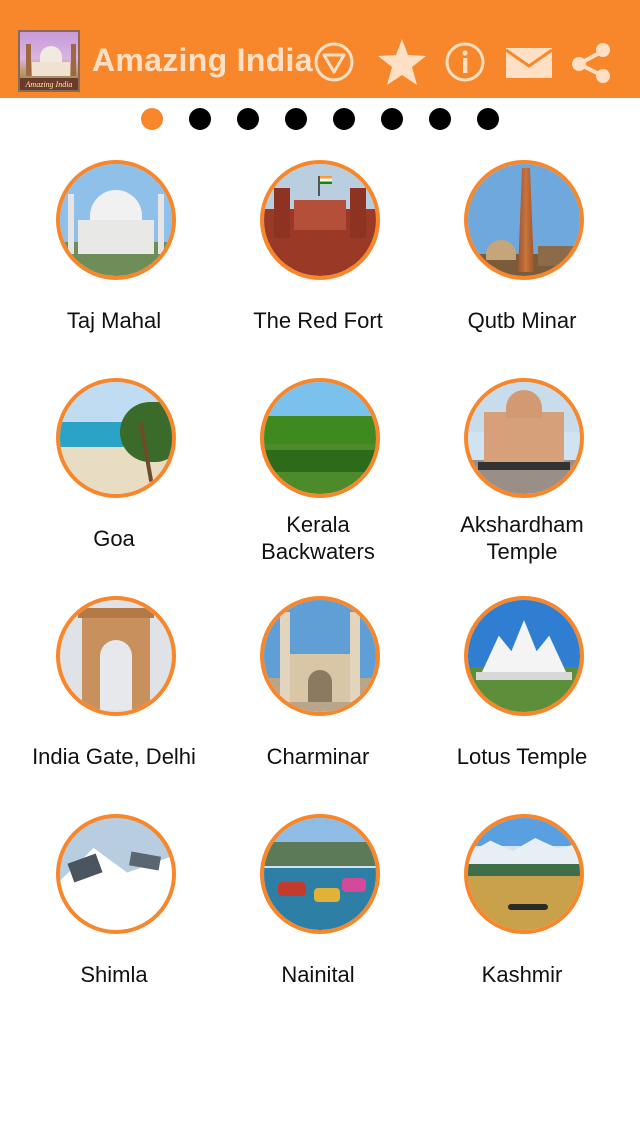 This screenshot has width=640, height=1136. Describe the element at coordinates (318, 974) in the screenshot. I see `place-label: Nainital` at that location.